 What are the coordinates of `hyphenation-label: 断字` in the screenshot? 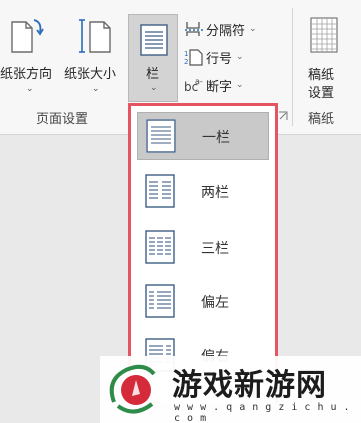 It's located at (219, 87).